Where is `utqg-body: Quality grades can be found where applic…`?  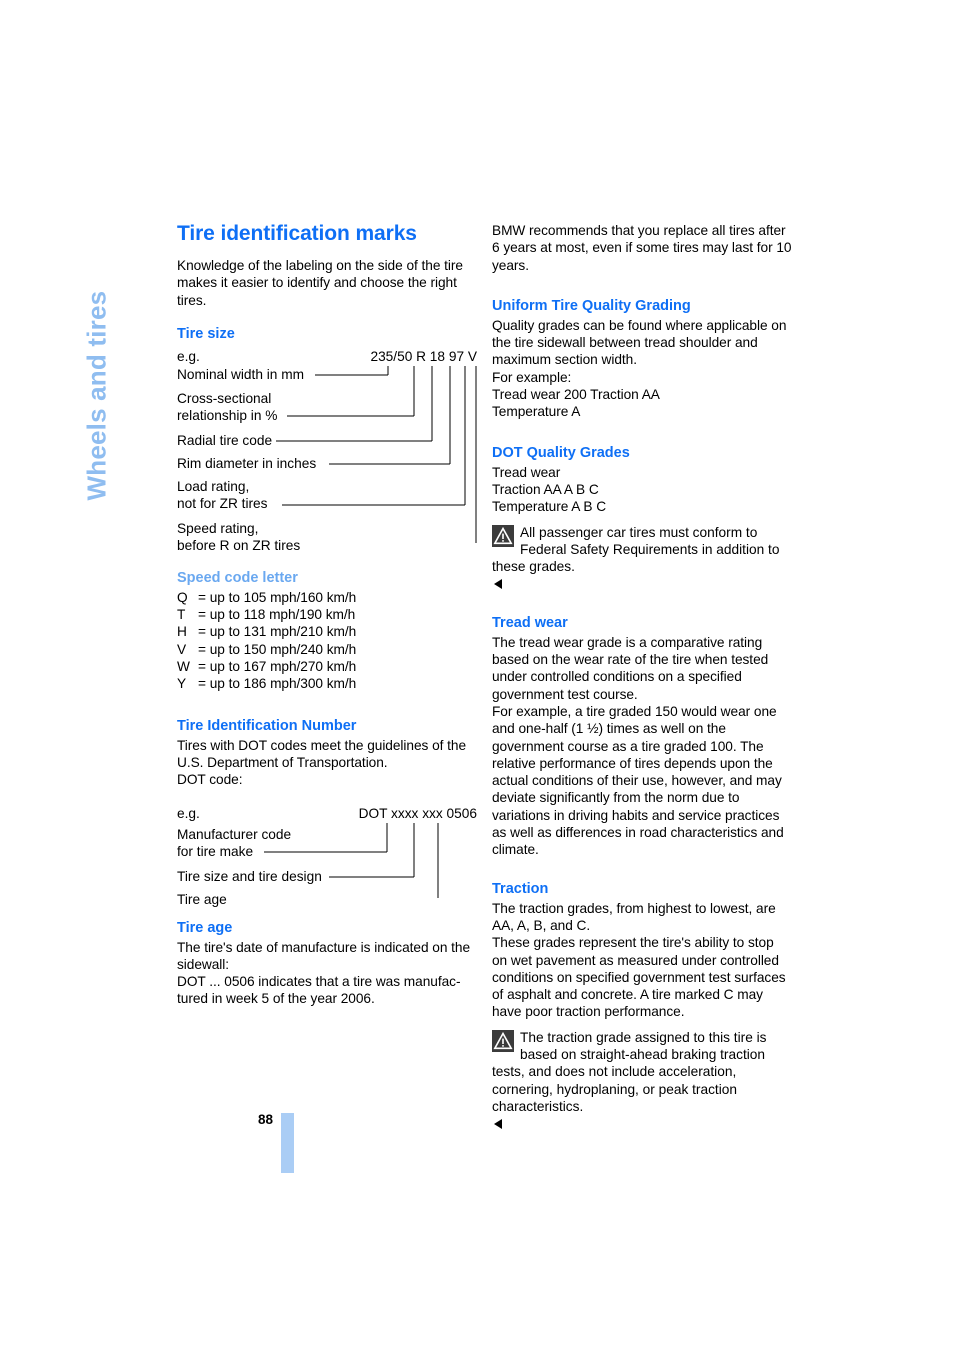
utqg-body: Quality grades can be found where applic… is located at coordinates (639, 342).